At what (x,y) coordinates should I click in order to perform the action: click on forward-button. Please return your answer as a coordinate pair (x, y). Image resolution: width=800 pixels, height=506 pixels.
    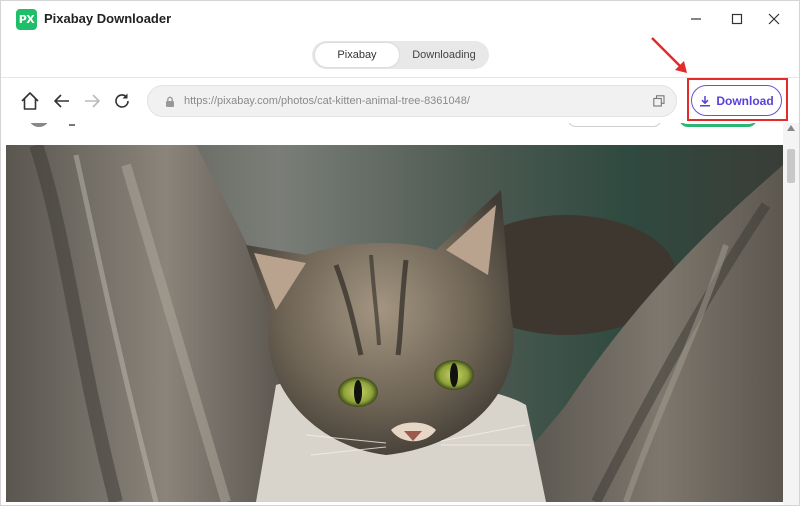
    Looking at the image, I should click on (92, 101).